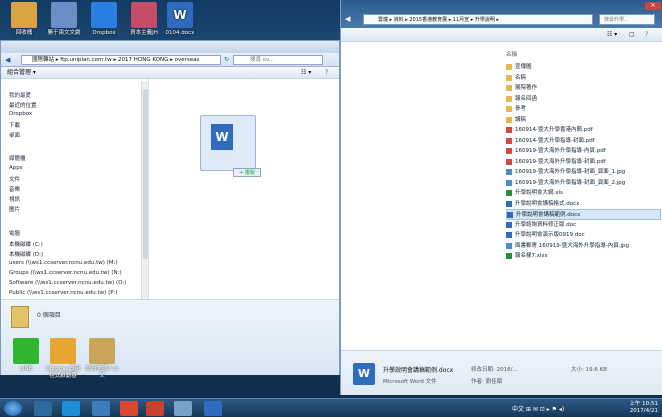 Image resolution: width=662 pixels, height=417 pixels. I want to click on nav-item-favorite: 最近的位置, so click(23, 105).